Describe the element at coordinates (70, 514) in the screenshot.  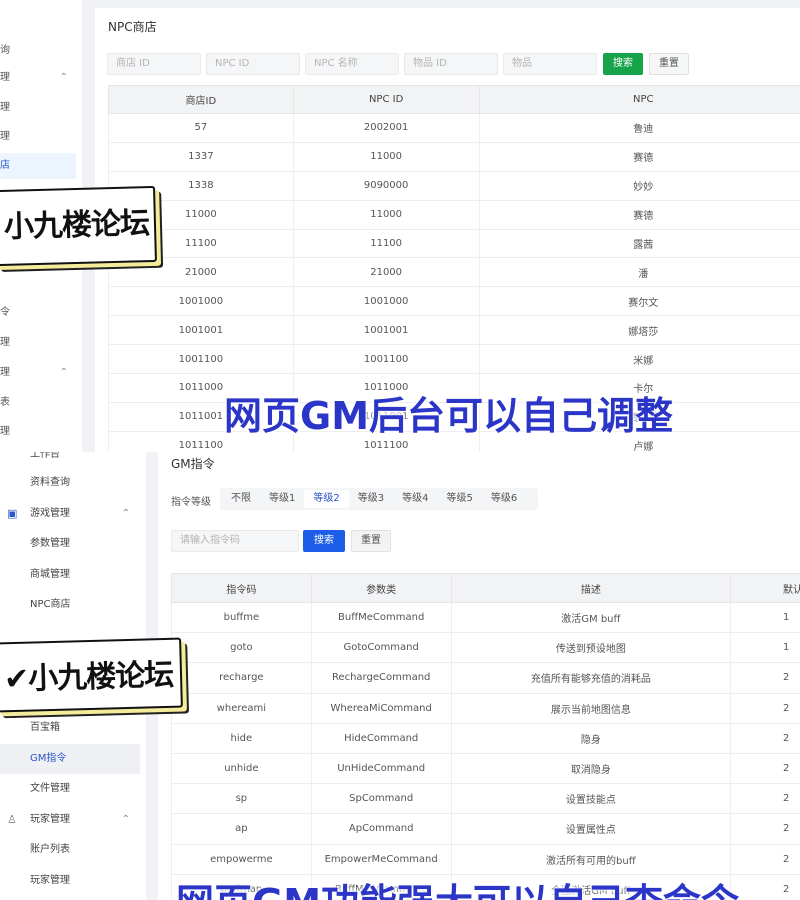
I see `sidebar-item: ▣ 游戏管理 ⌃` at that location.